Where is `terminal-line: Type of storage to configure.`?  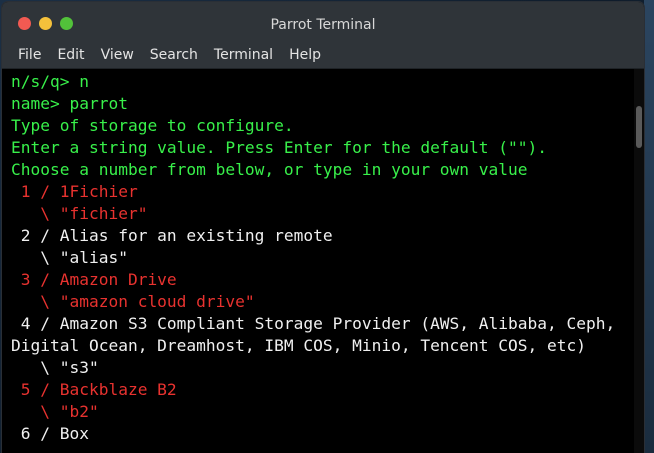 terminal-line: Type of storage to configure. is located at coordinates (152, 125).